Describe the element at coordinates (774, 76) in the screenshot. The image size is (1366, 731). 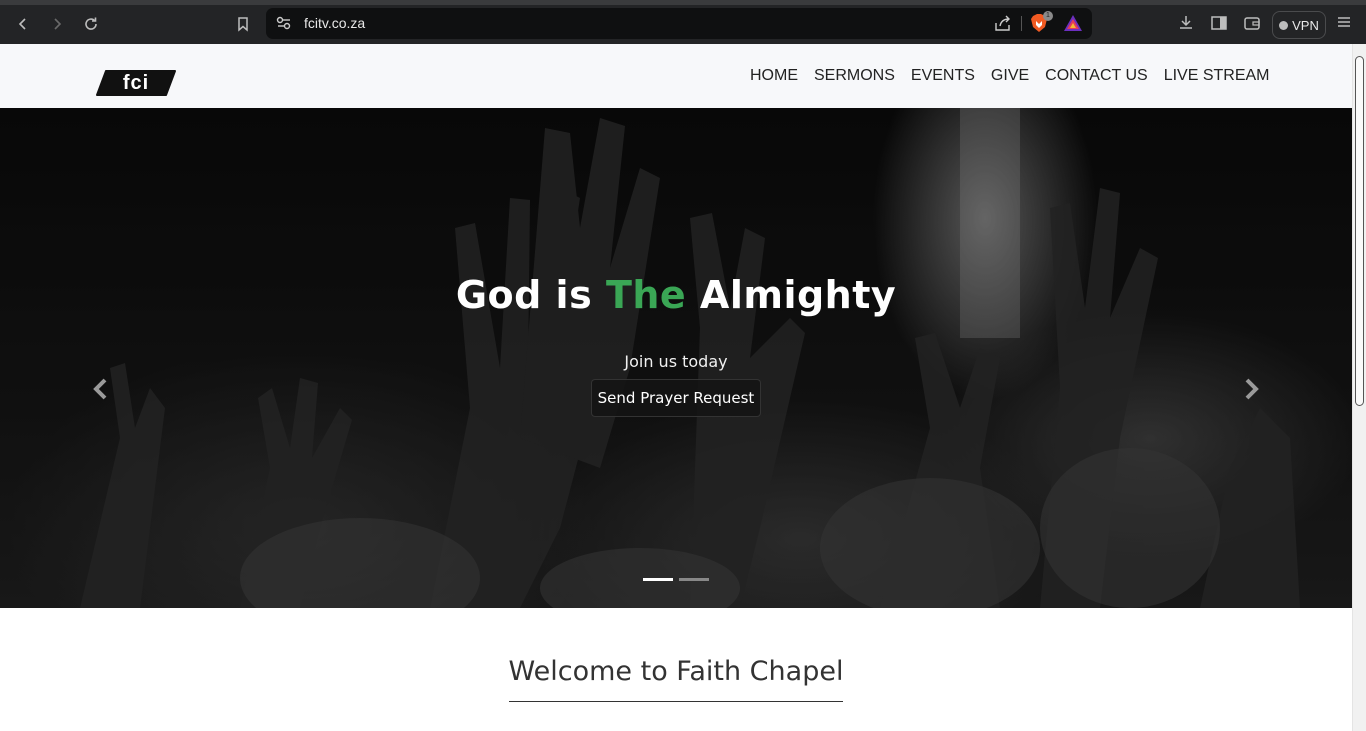
I see `menu-item-home: HOME` at that location.